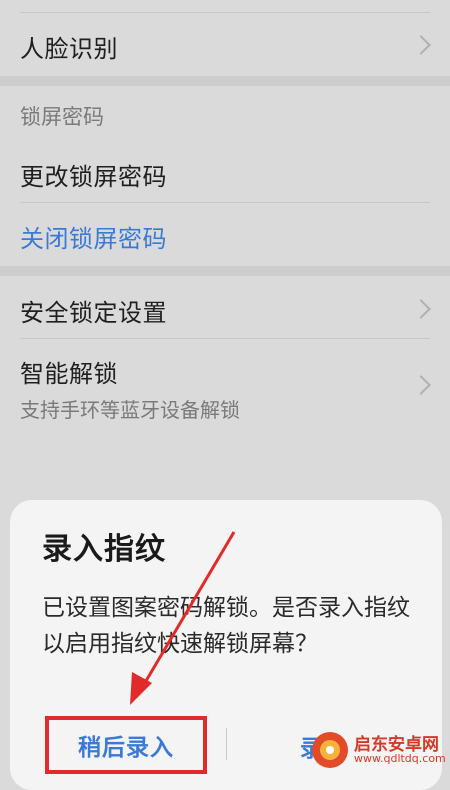  Describe the element at coordinates (183, 618) in the screenshot. I see `annotation-arrow-icon` at that location.